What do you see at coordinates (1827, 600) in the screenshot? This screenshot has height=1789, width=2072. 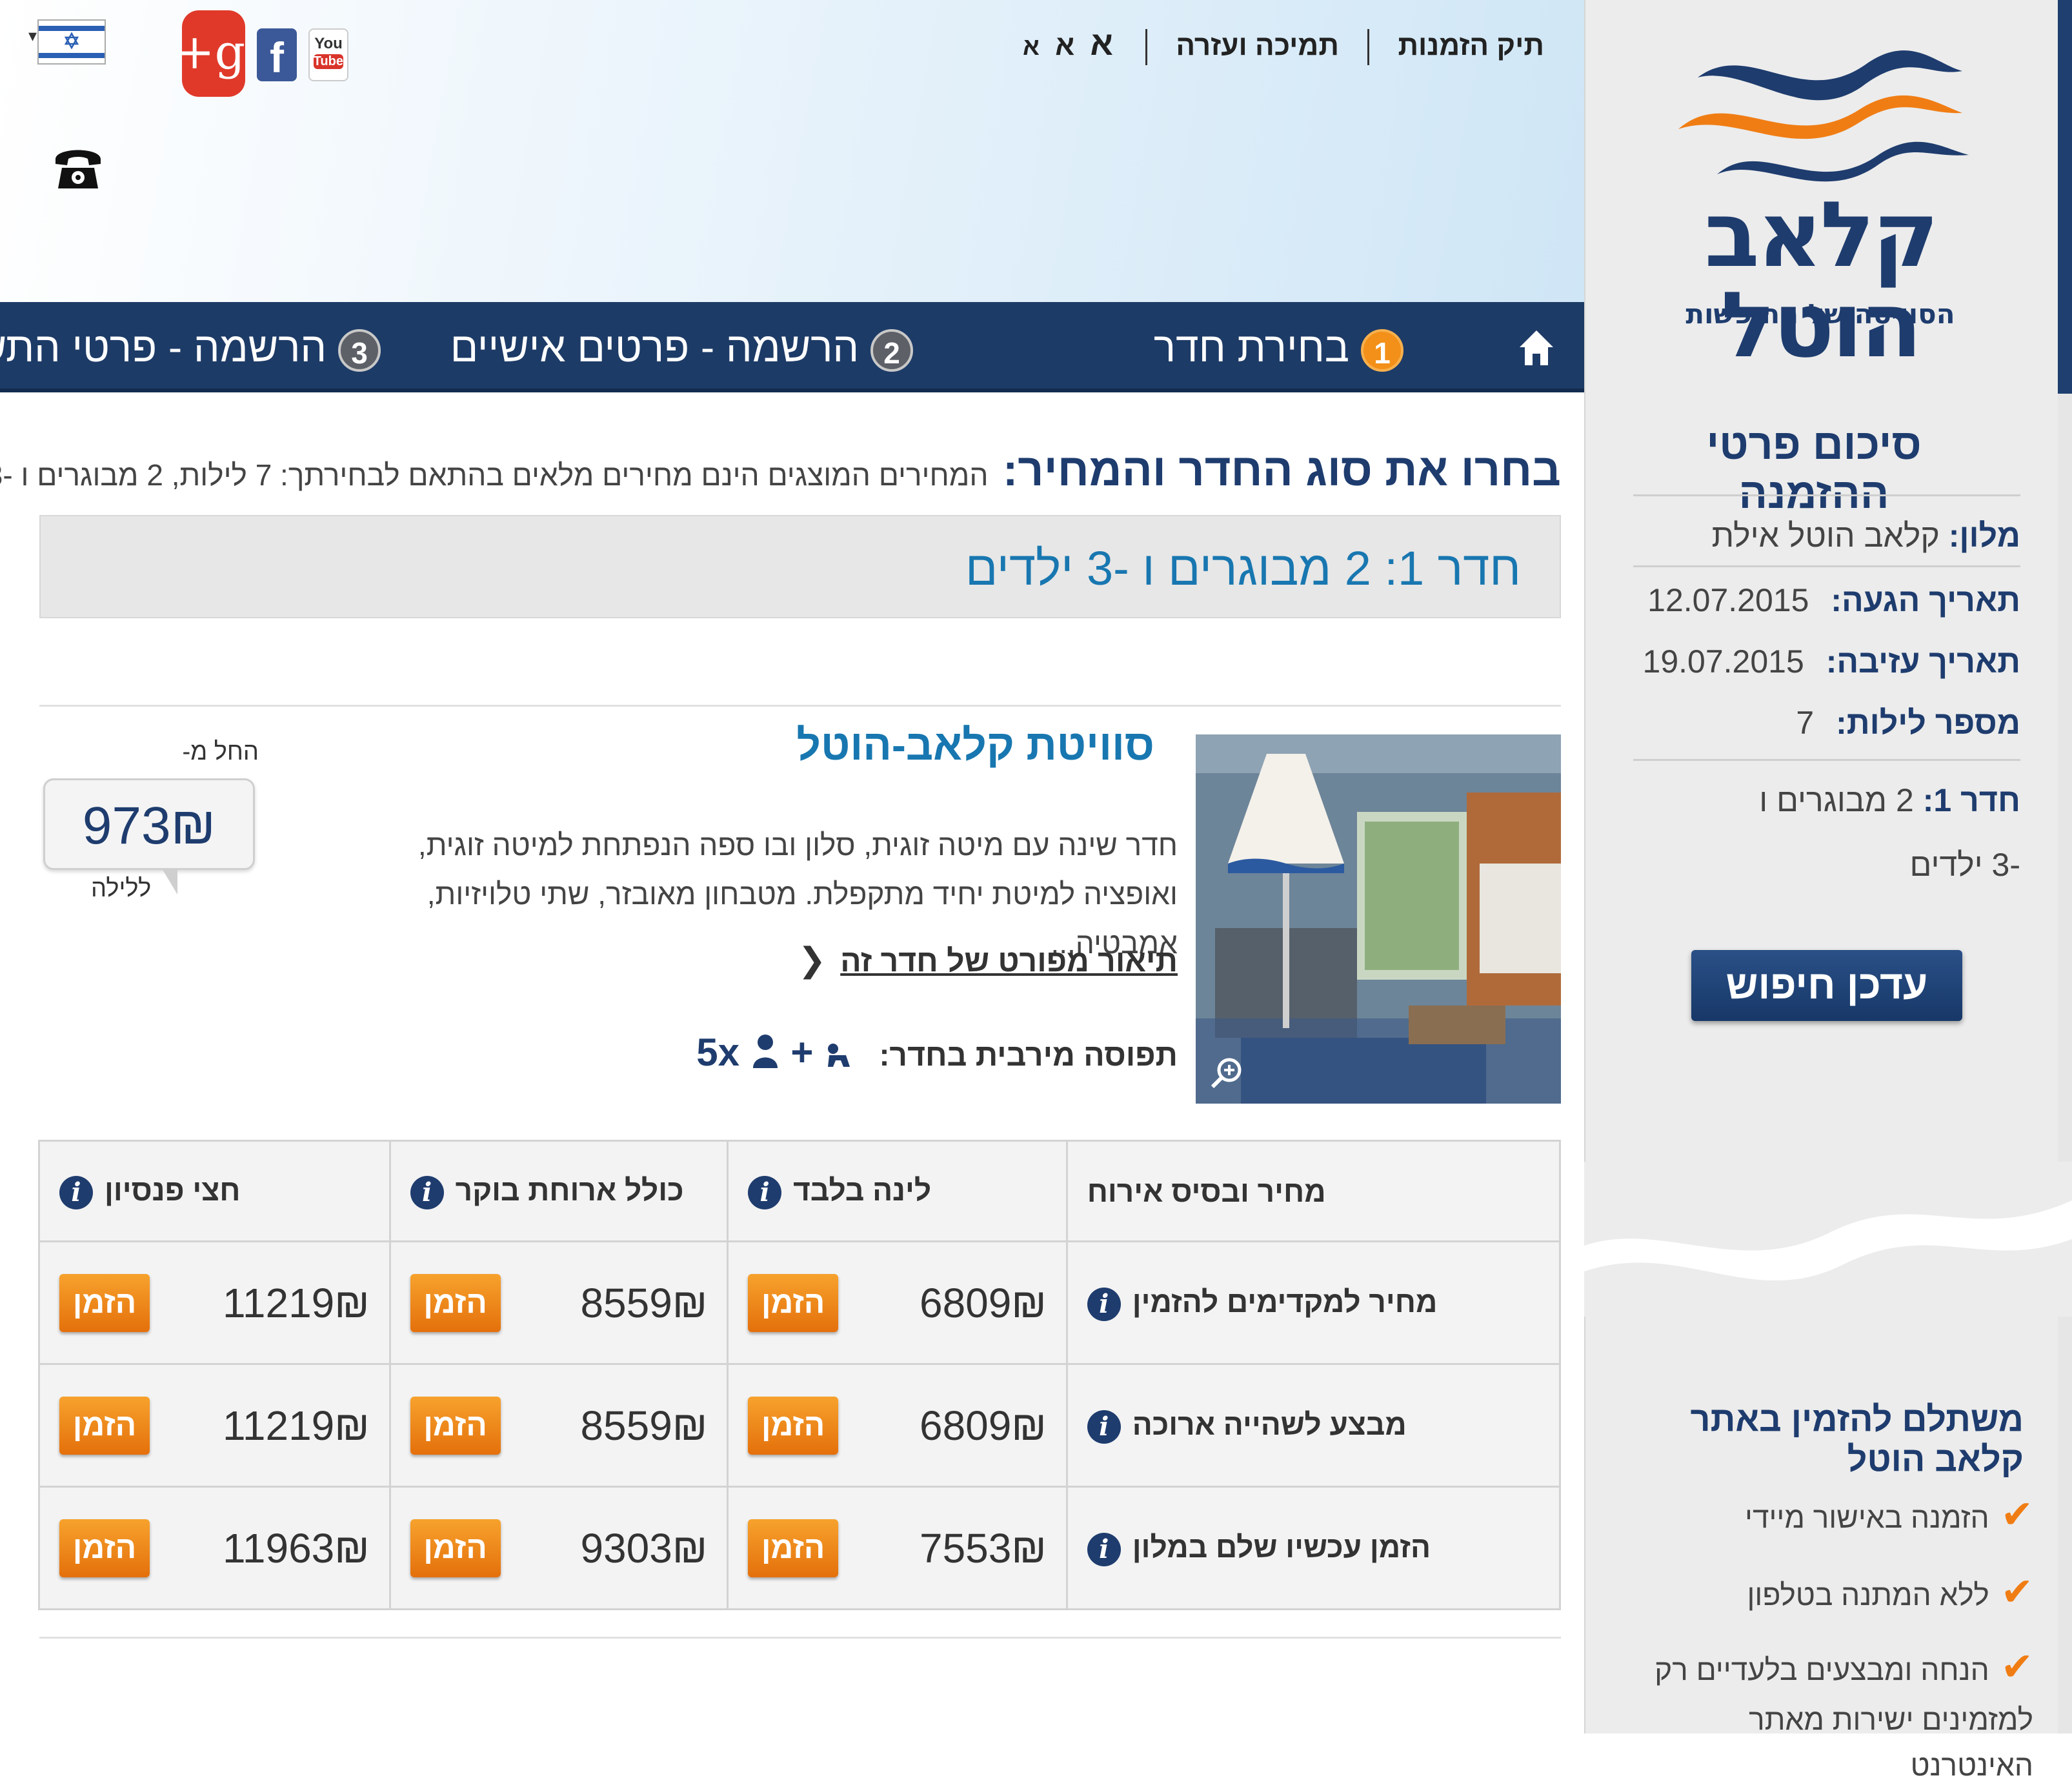 I see `summary-arrival: תאריך הגעה: 12.07.2015` at bounding box center [1827, 600].